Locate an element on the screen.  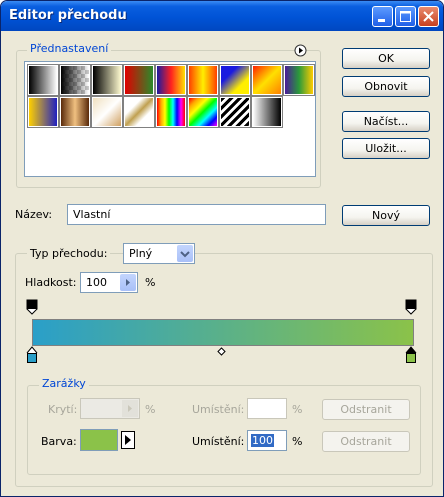
smoothness-unit: % is located at coordinates (150, 282).